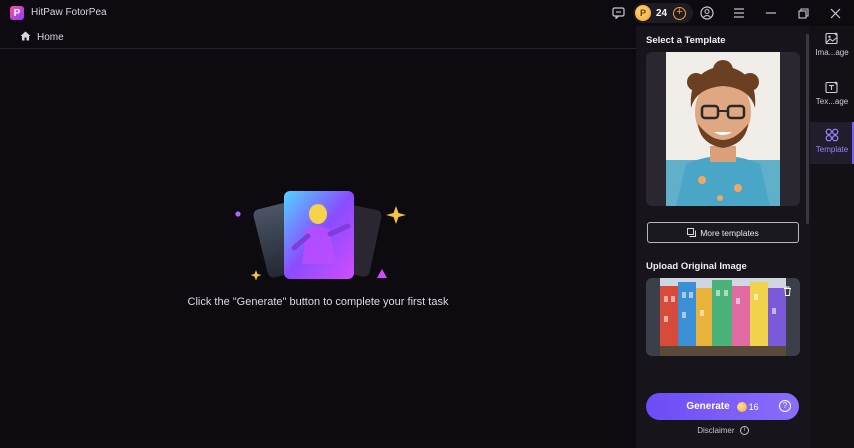  I want to click on home-icon, so click(25, 37).